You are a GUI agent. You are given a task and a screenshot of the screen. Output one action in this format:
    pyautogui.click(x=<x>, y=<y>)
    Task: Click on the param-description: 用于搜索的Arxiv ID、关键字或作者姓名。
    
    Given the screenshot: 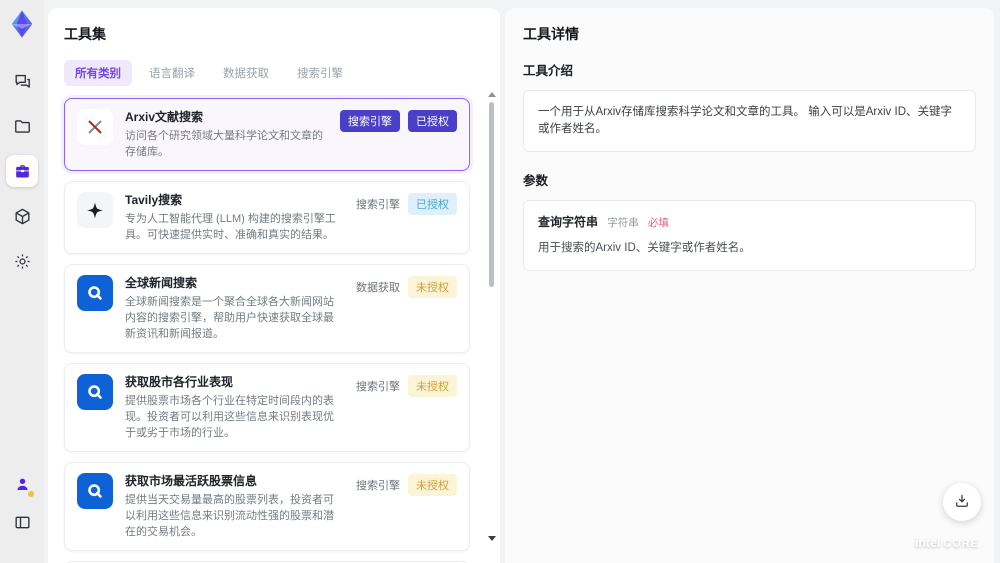 What is the action you would take?
    pyautogui.click(x=644, y=248)
    